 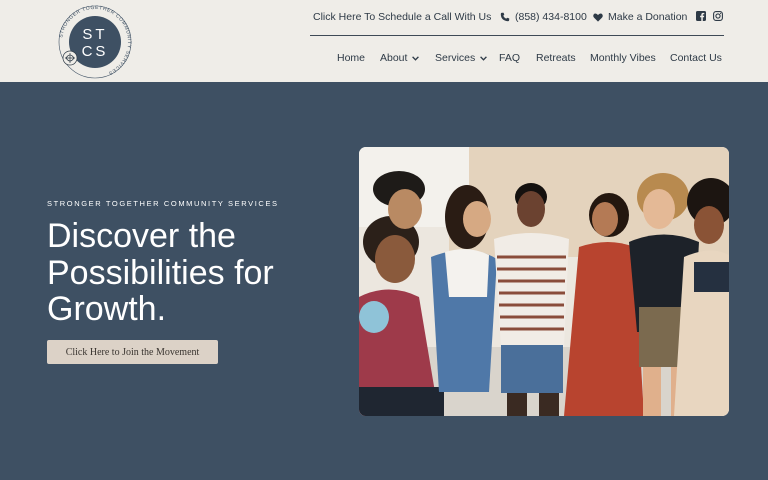 I want to click on hero-title: Discover the Possibilities for Growth., so click(x=160, y=272).